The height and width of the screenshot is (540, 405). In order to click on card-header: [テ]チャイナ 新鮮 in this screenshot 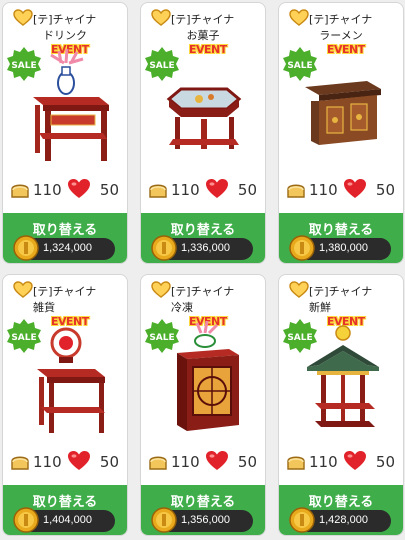, I will do `click(341, 299)`.